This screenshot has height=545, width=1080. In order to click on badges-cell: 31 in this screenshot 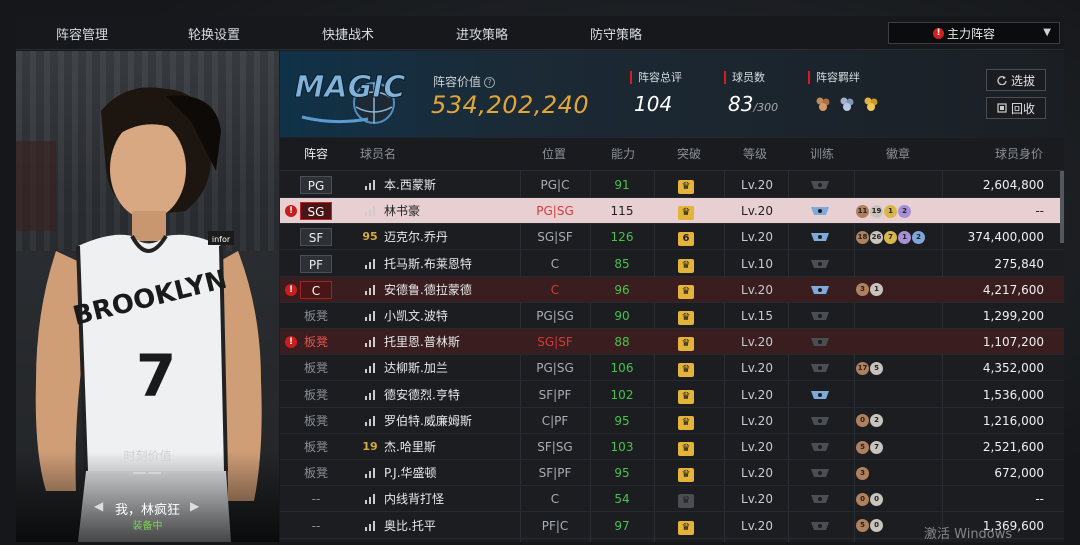, I will do `click(901, 290)`.